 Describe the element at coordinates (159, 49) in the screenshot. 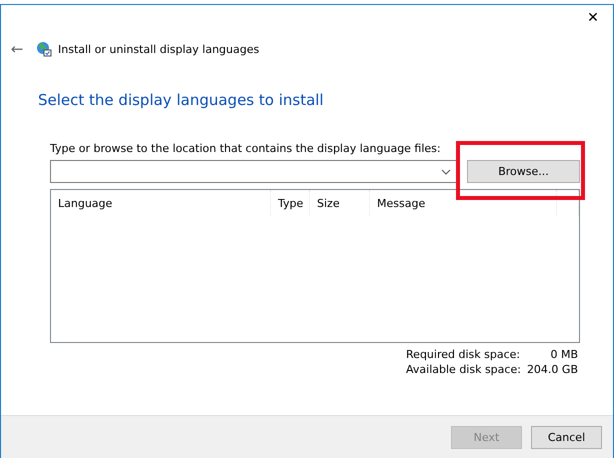

I see `page-title: Install or uninstall display languages` at that location.